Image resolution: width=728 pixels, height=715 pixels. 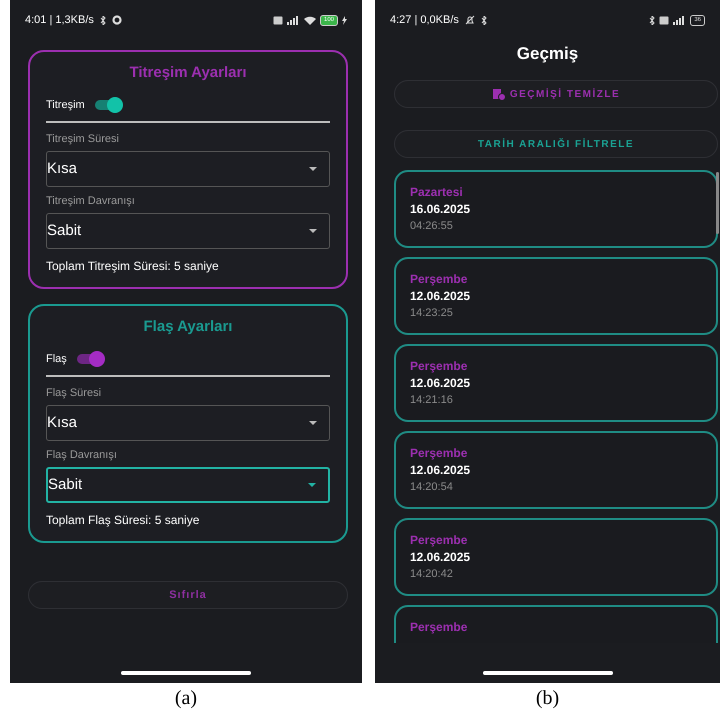 I want to click on figure-caption: (b), so click(x=548, y=698).